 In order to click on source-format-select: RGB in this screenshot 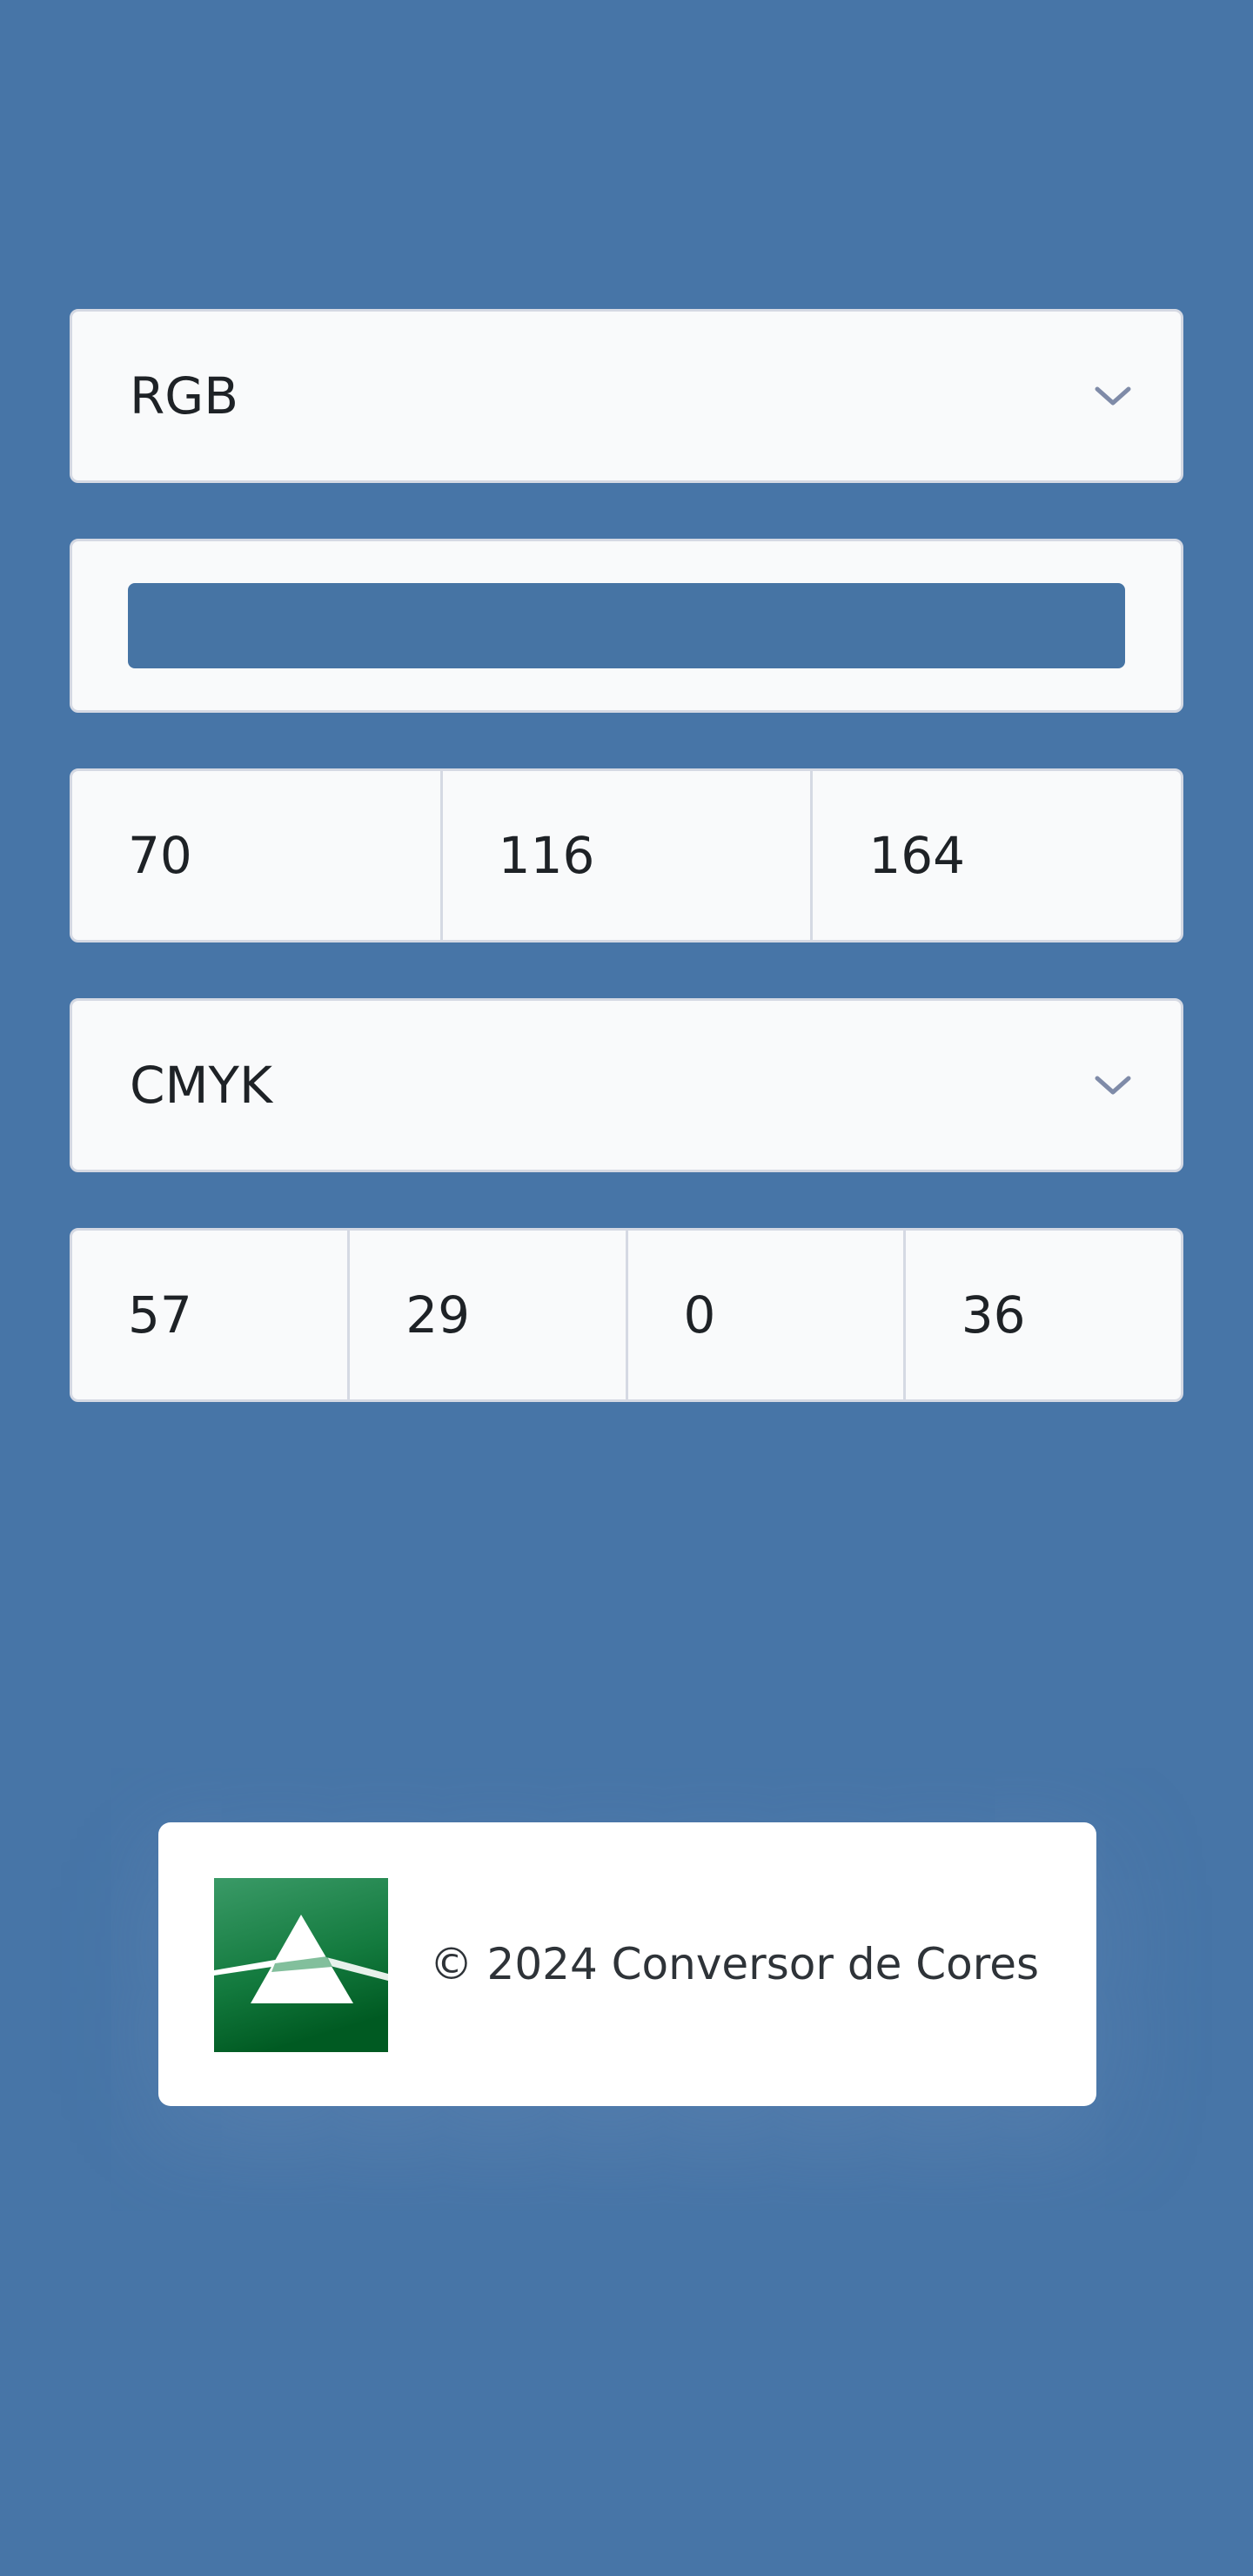, I will do `click(626, 396)`.